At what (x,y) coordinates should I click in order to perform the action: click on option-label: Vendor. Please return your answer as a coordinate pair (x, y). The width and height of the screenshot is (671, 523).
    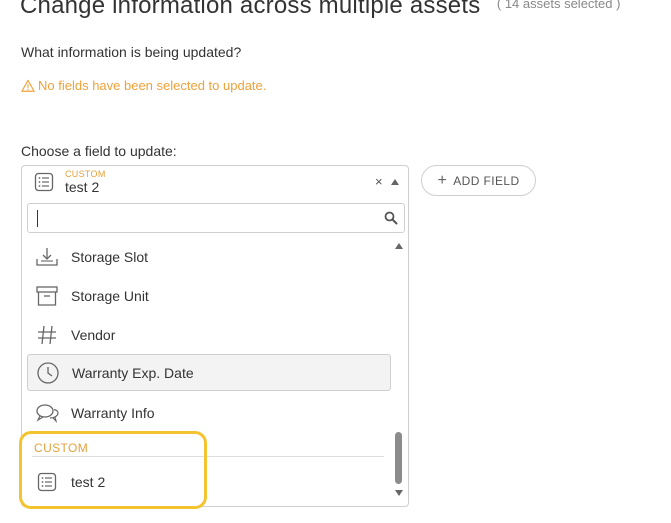
    Looking at the image, I should click on (93, 334).